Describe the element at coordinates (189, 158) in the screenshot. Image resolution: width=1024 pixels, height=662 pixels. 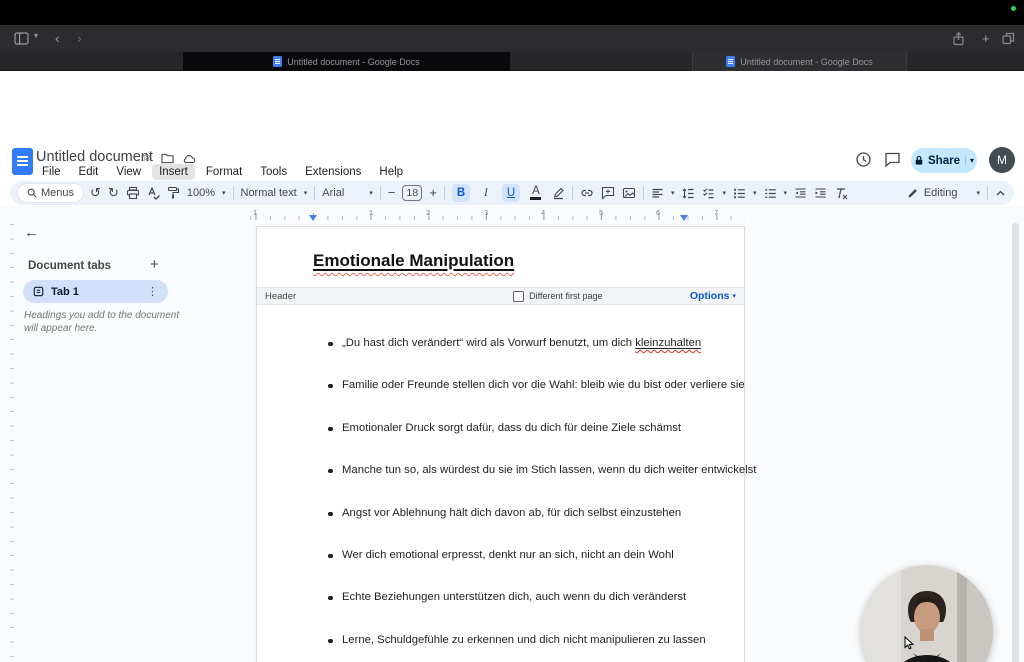
I see `cloud-status-icon` at that location.